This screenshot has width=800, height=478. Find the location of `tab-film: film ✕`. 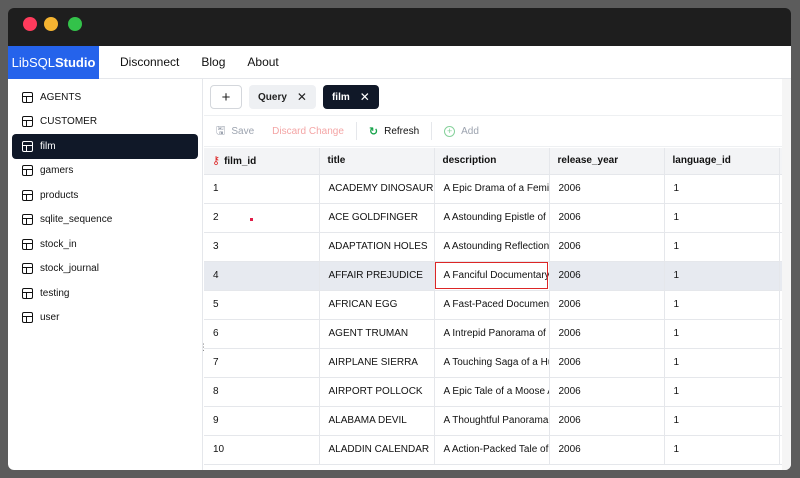

tab-film: film ✕ is located at coordinates (350, 97).